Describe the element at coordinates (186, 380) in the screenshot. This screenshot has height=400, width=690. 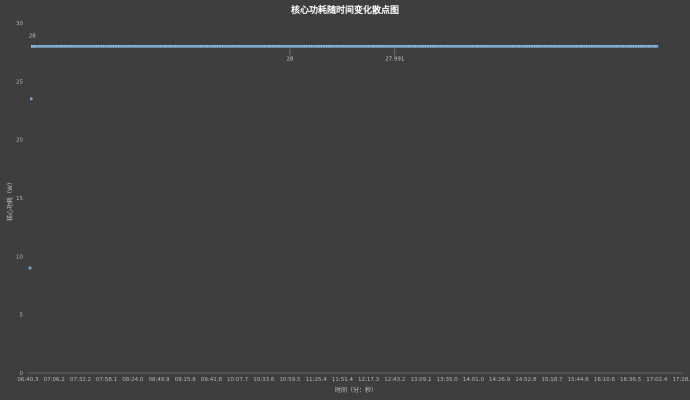
I see `x-tick-label: 09:15.8` at that location.